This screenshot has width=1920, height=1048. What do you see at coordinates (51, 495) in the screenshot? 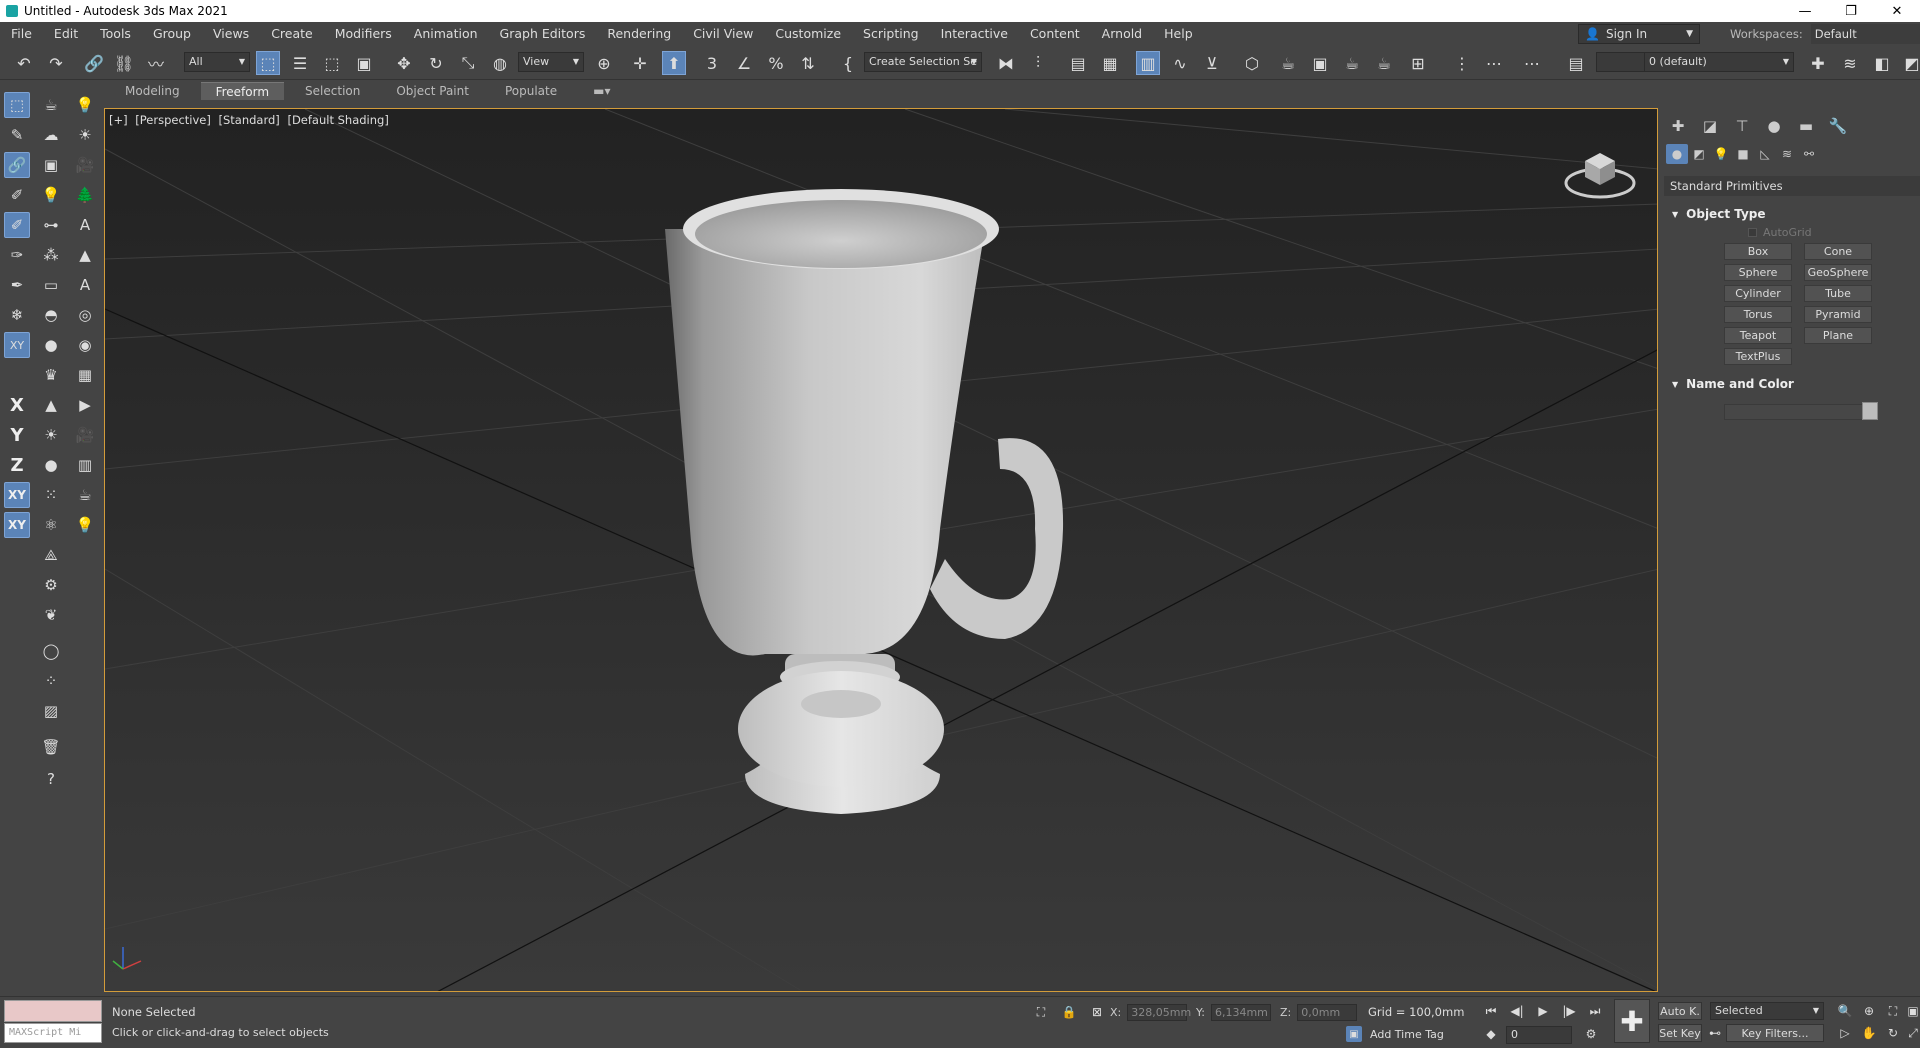
I see `particles-tool-icon: ⁙` at bounding box center [51, 495].